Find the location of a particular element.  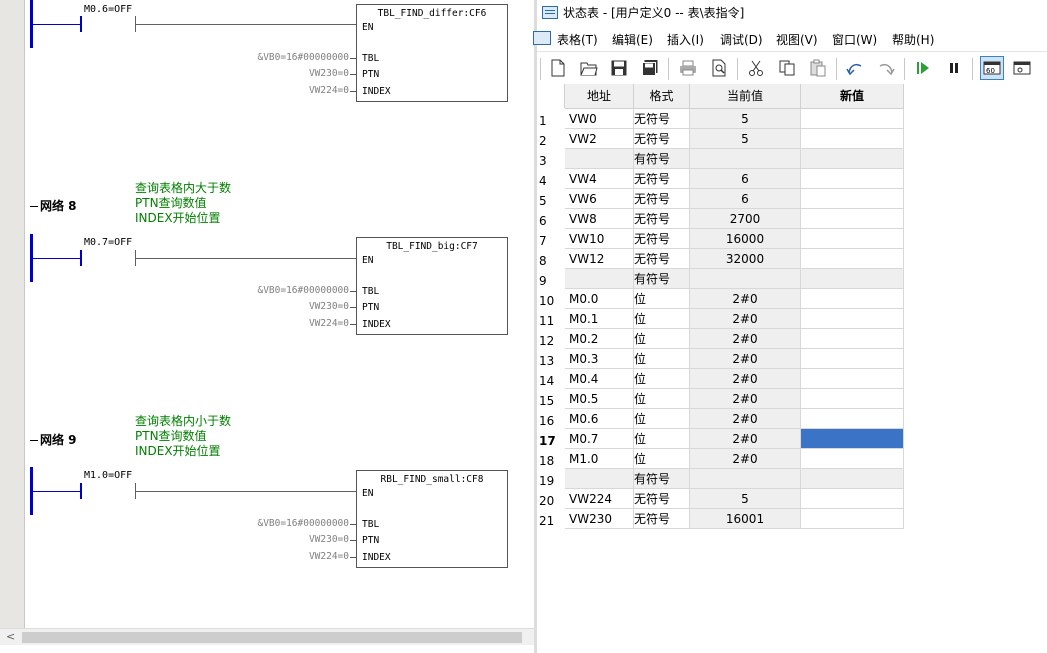

instruction-box: TBL_FIND_big:CF7 EN TBL PTN INDEX is located at coordinates (432, 286).